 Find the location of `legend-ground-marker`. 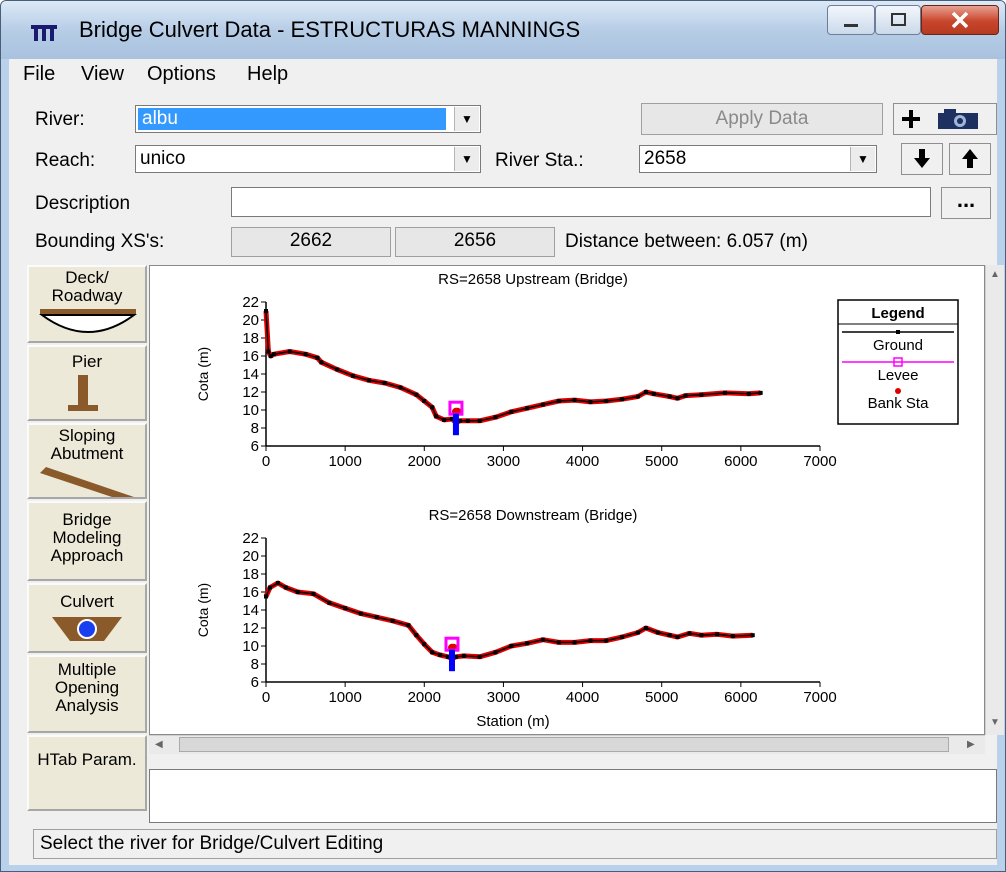

legend-ground-marker is located at coordinates (898, 332).